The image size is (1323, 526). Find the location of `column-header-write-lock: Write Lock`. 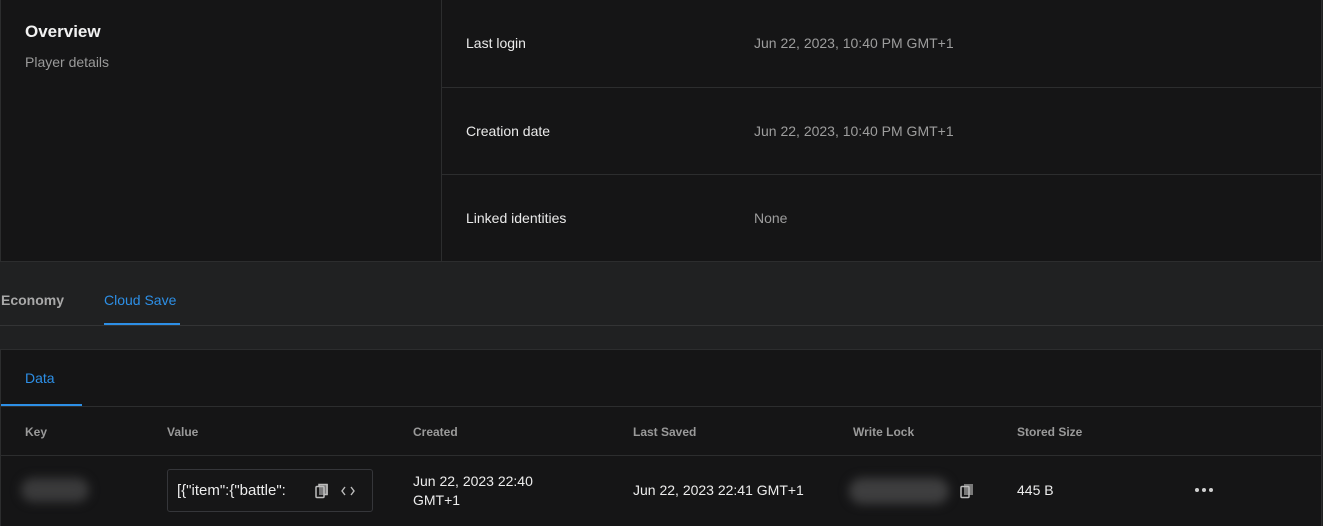

column-header-write-lock: Write Lock is located at coordinates (884, 432).